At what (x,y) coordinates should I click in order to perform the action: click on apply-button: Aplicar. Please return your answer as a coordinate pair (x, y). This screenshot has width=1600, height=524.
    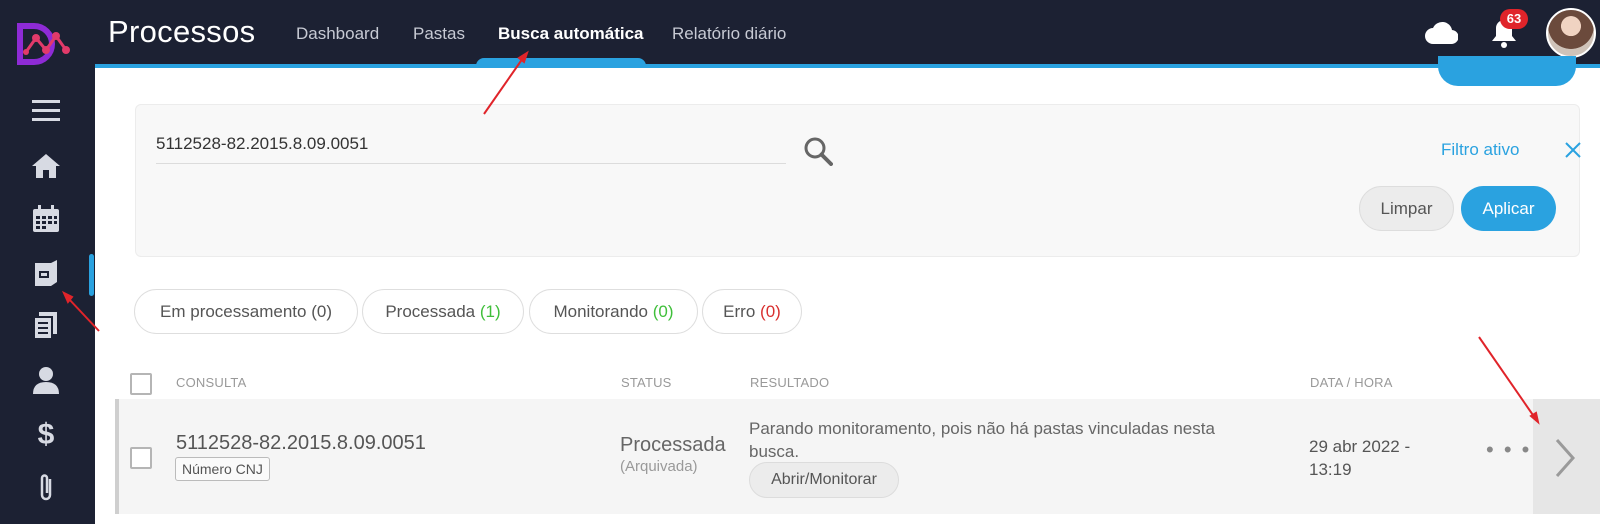
    Looking at the image, I should click on (1508, 208).